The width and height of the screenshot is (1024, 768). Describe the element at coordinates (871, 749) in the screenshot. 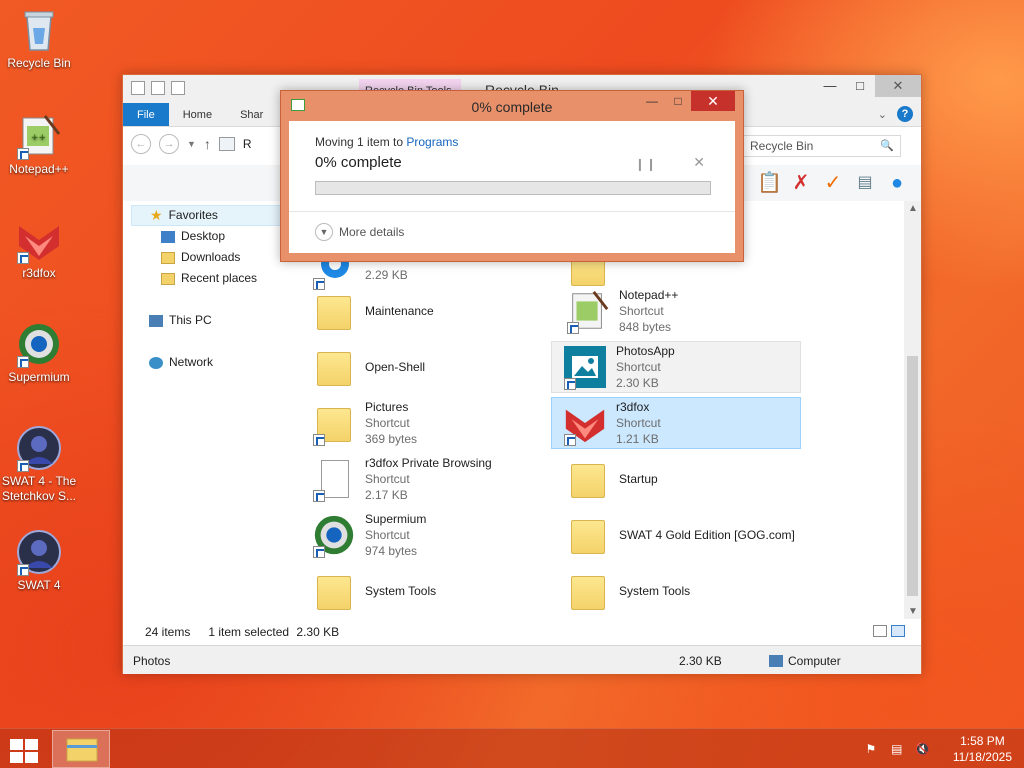

I see `action-center-flag-icon: ⚑` at that location.